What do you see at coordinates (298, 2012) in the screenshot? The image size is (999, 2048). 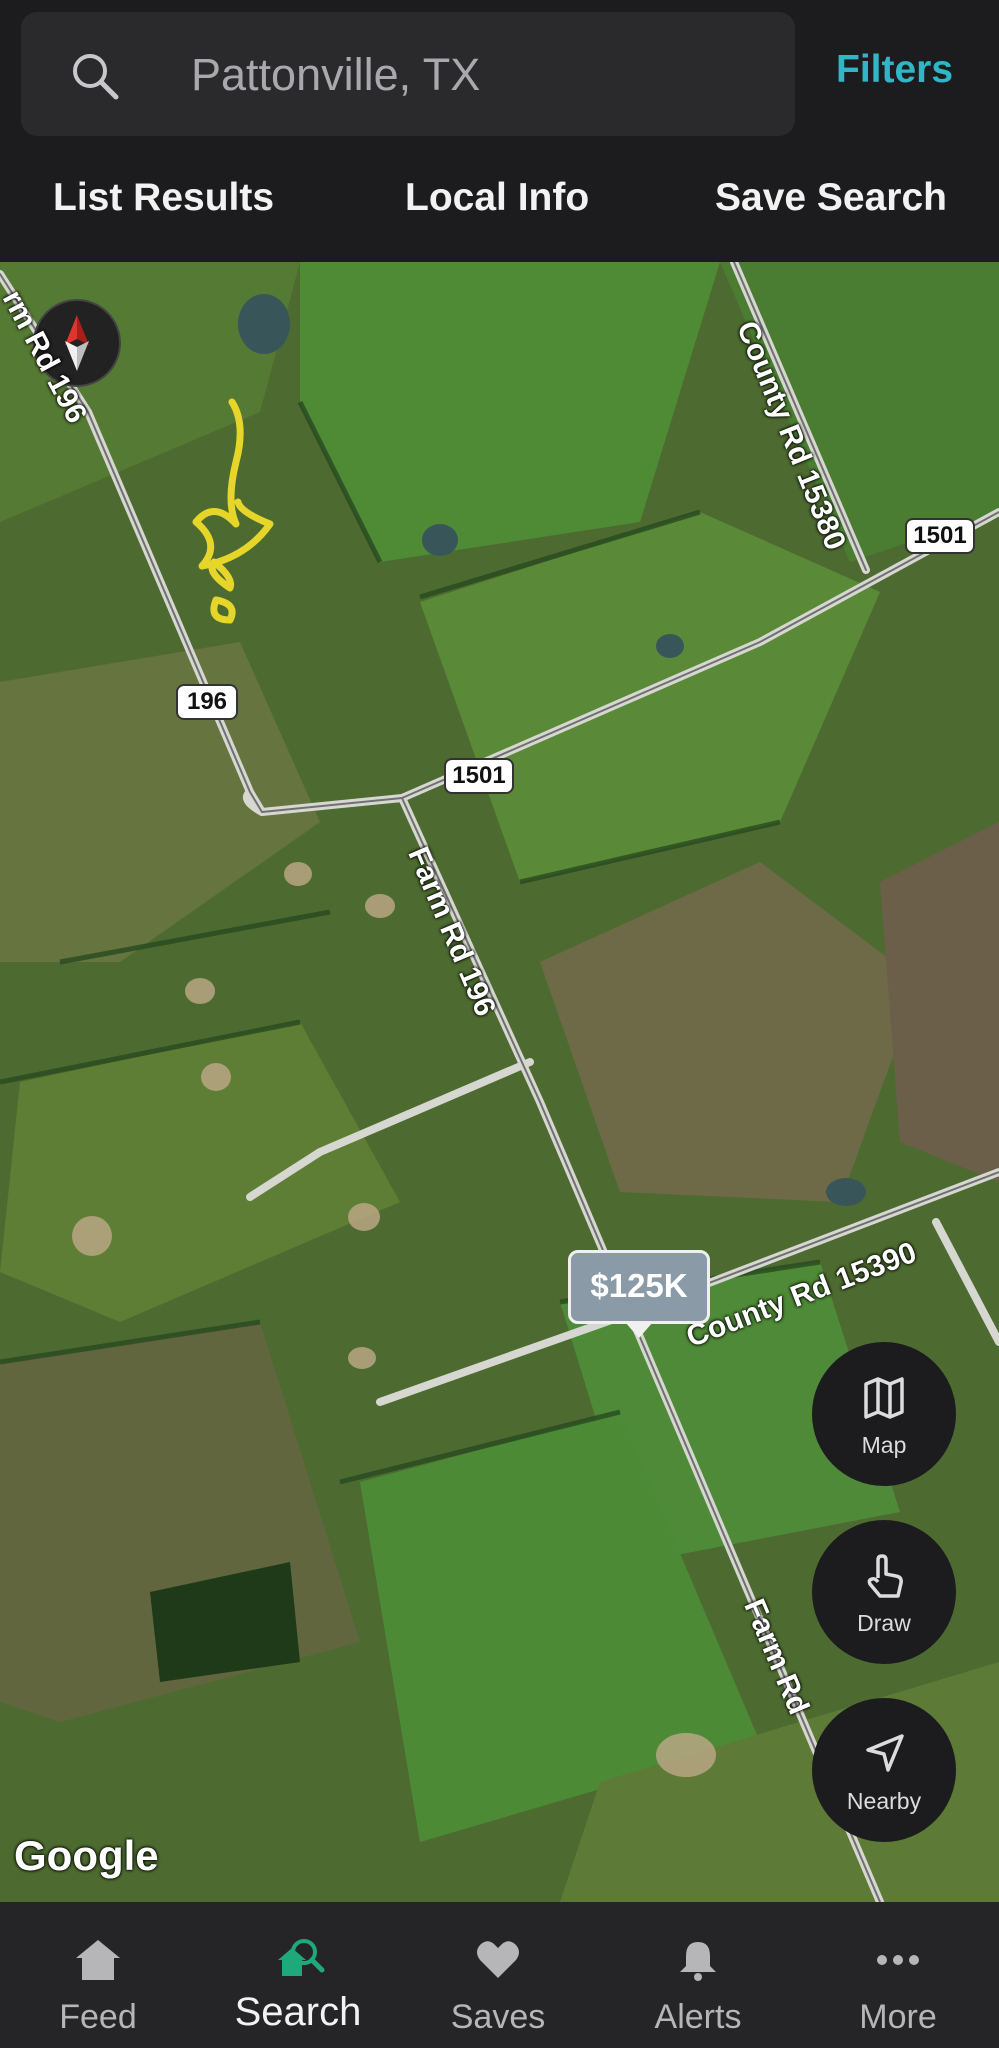 I see `nav-search-label: Search` at bounding box center [298, 2012].